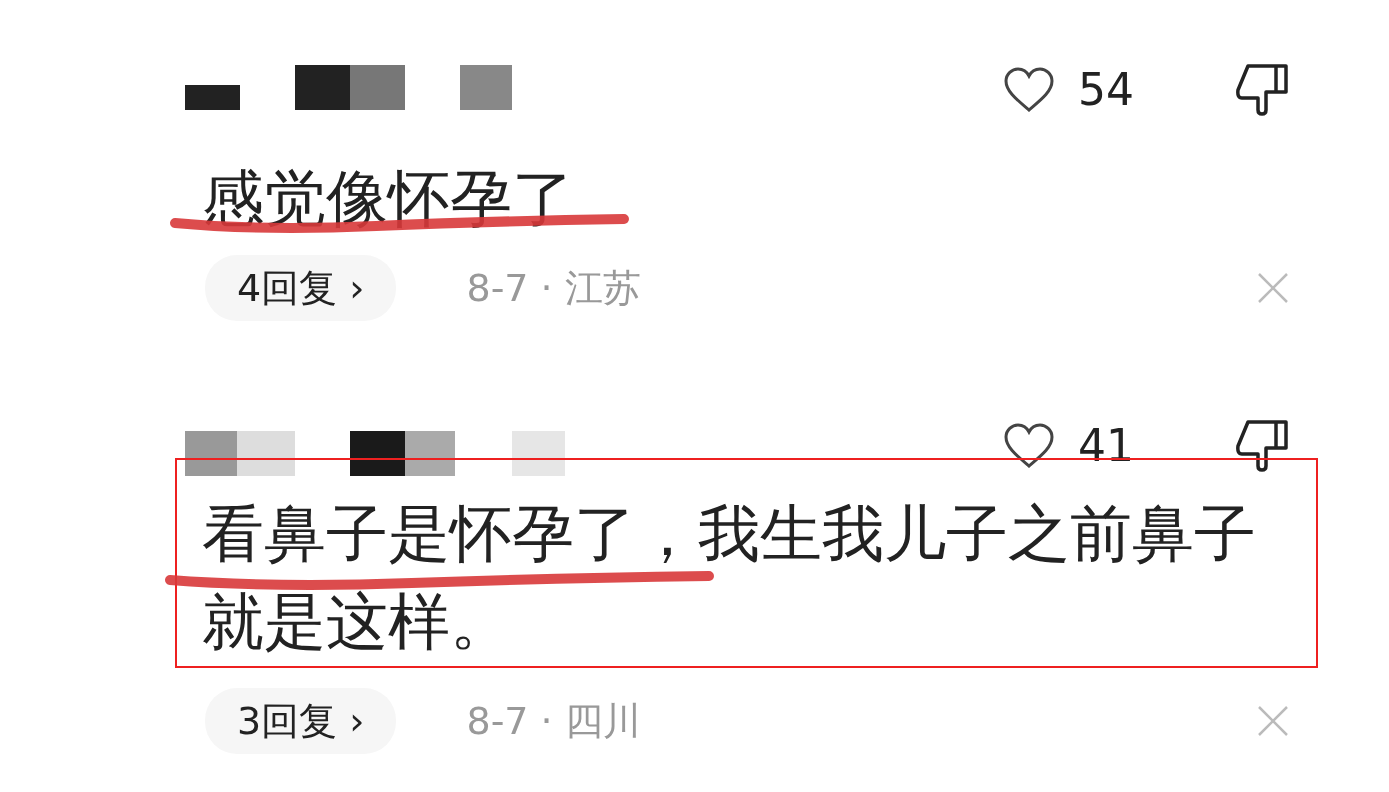 The height and width of the screenshot is (792, 1389). What do you see at coordinates (553, 721) in the screenshot?
I see `comment-date-location: 8-7 · 四川` at bounding box center [553, 721].